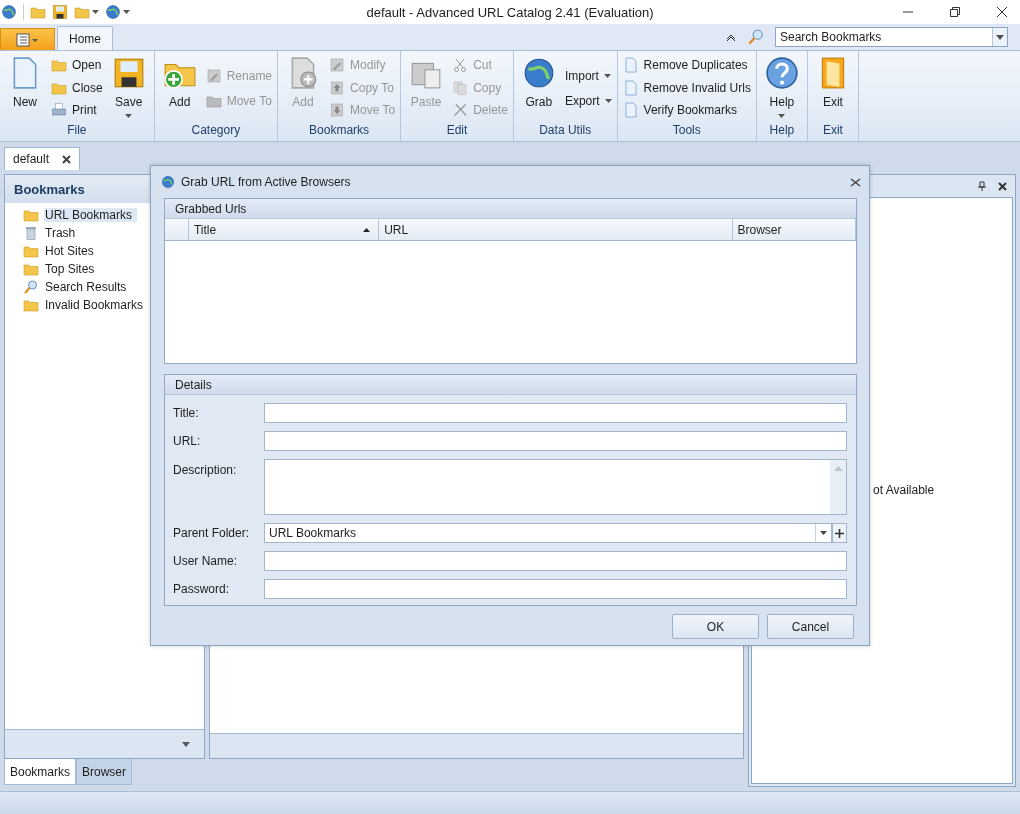 Image resolution: width=1020 pixels, height=814 pixels. What do you see at coordinates (40, 772) in the screenshot?
I see `panel-tab: Bookmarks` at bounding box center [40, 772].